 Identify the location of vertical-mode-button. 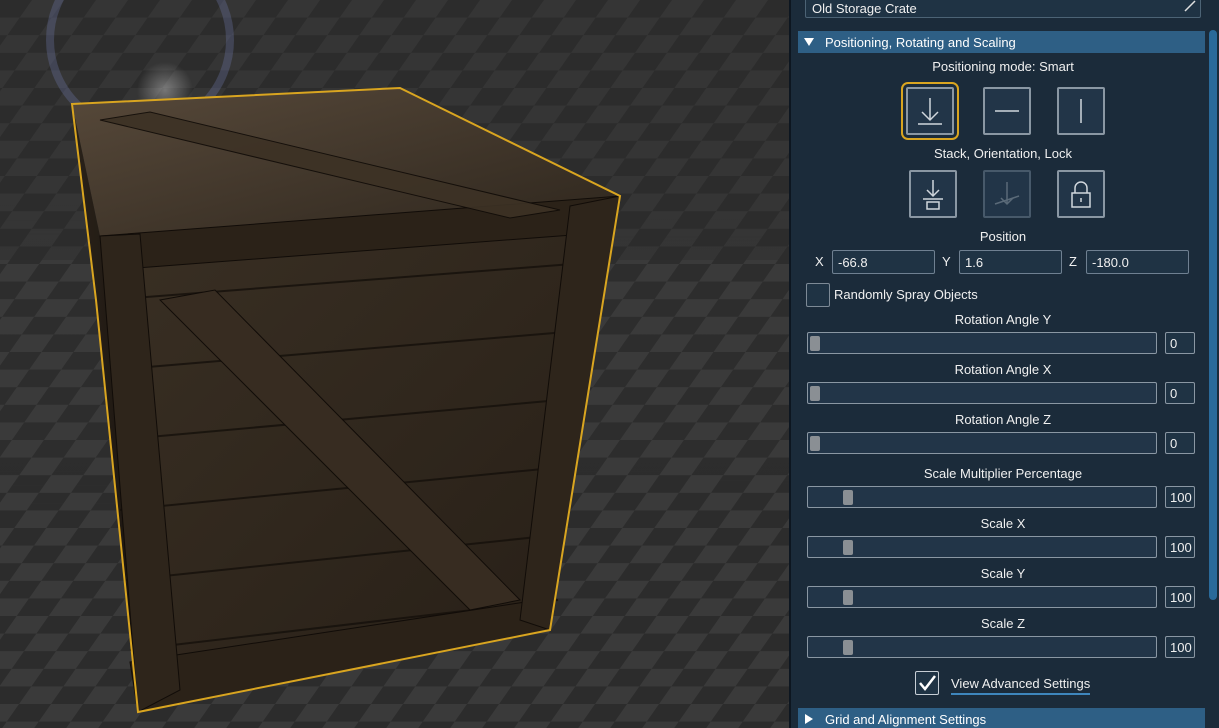
(1081, 111).